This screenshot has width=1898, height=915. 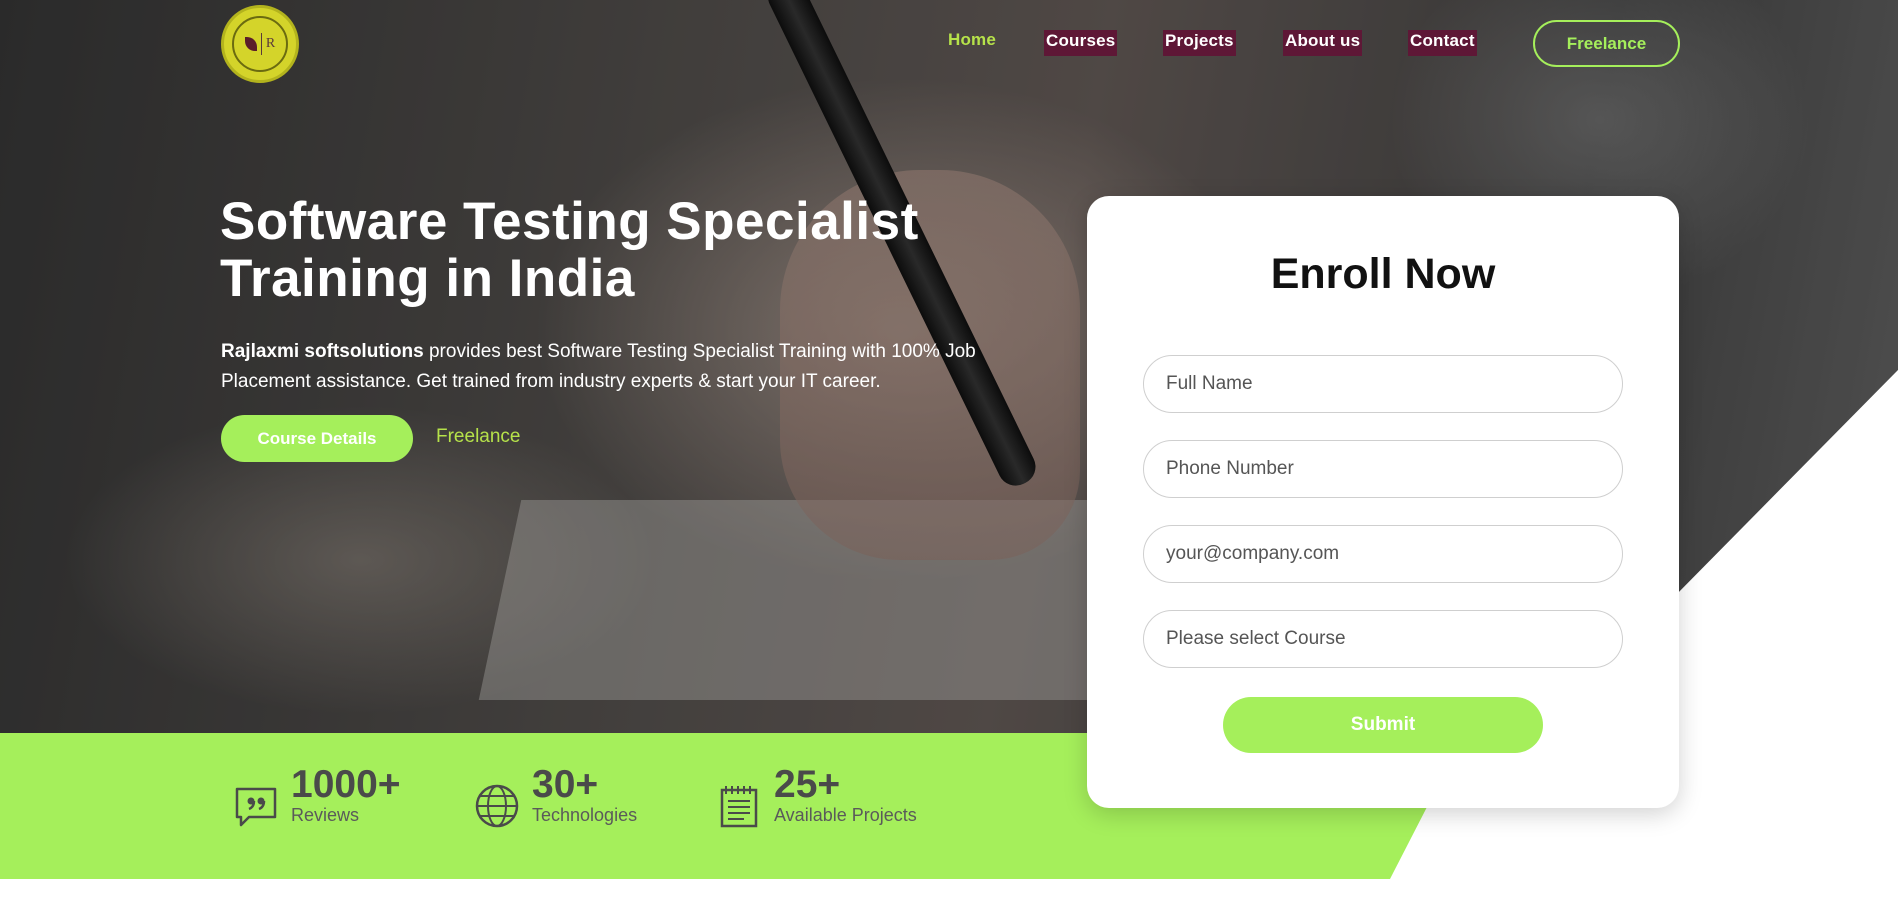 I want to click on enroll-title: Enroll Now, so click(x=1383, y=274).